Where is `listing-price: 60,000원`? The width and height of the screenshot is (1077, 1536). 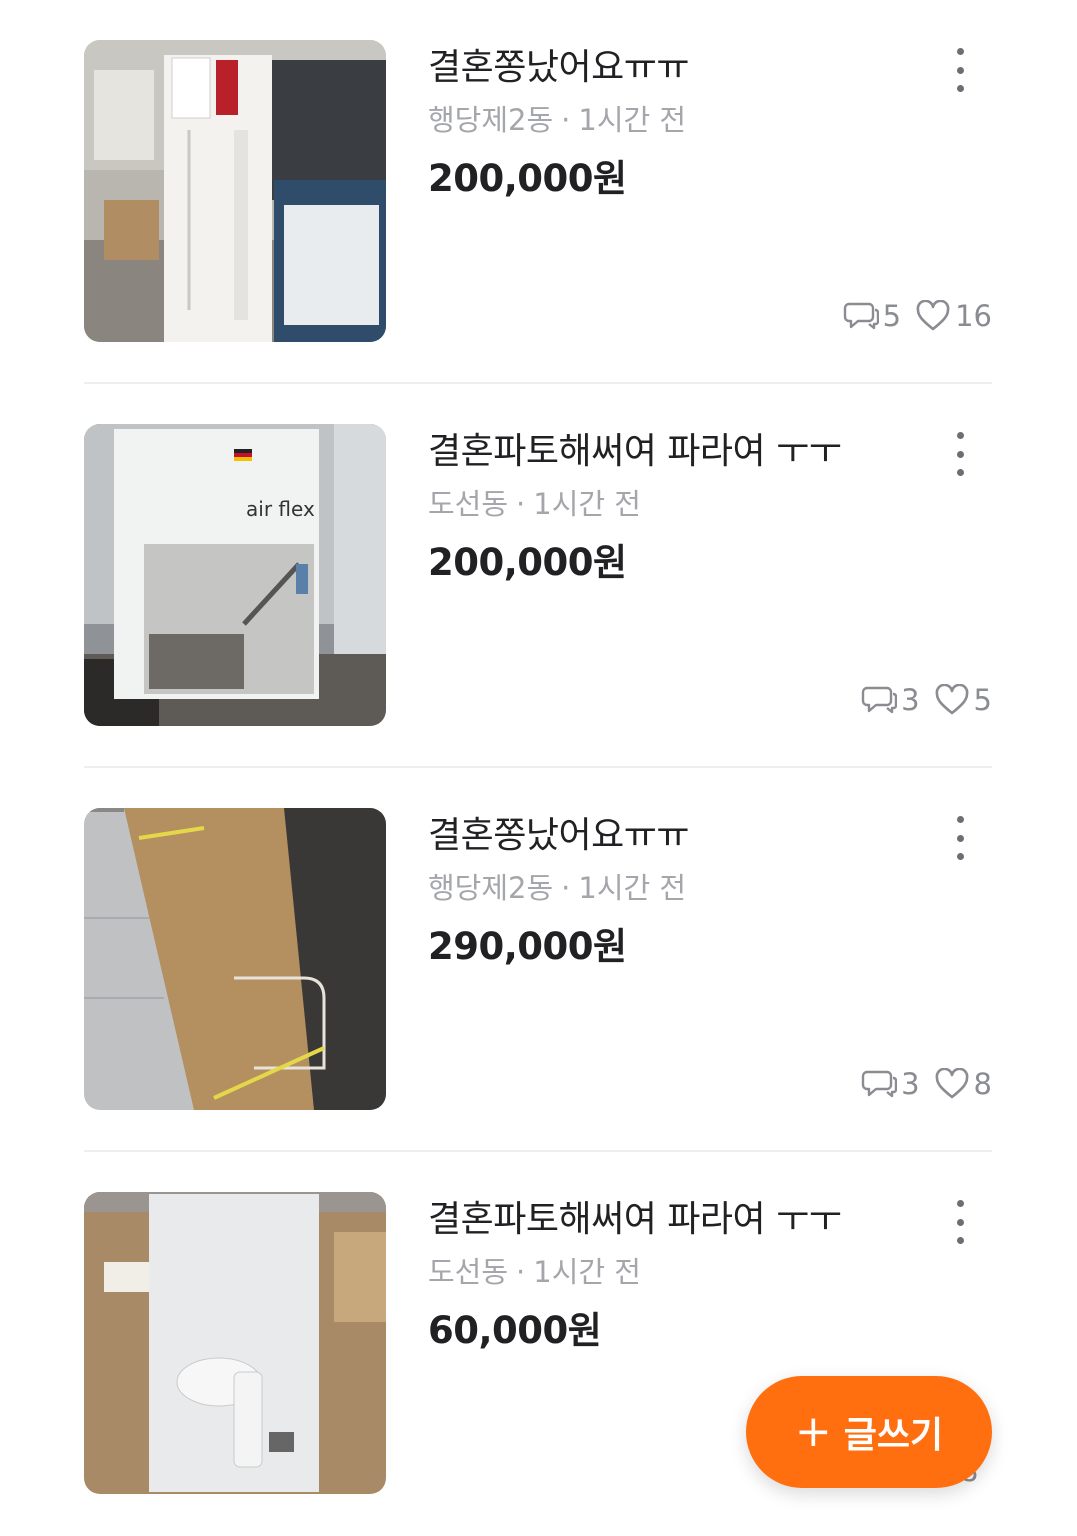 listing-price: 60,000원 is located at coordinates (515, 1330).